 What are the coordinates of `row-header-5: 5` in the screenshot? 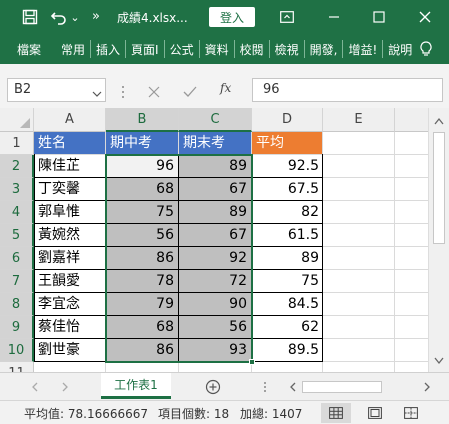 It's located at (17, 235).